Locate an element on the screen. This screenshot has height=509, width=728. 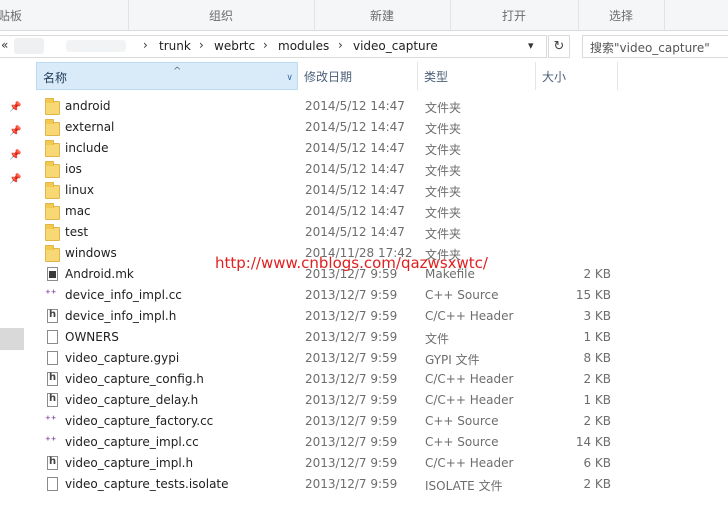
file-name: video_capture_delay.h is located at coordinates (132, 400).